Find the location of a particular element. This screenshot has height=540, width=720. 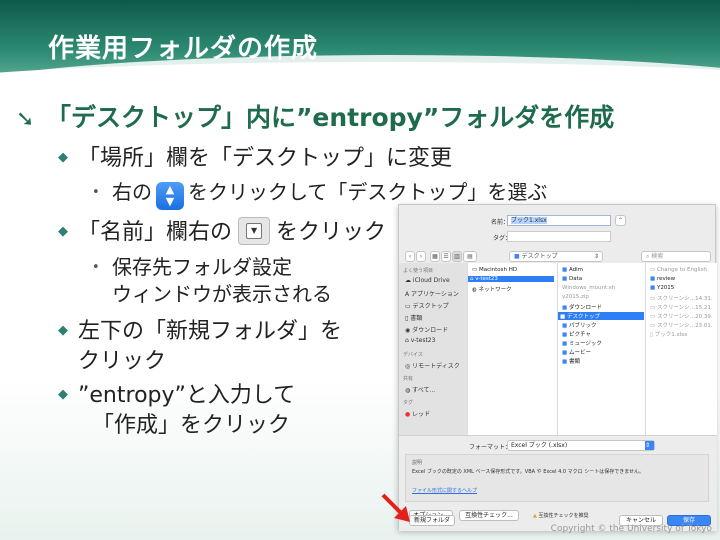

list-item: ▭ Change to English is located at coordinates (678, 270).